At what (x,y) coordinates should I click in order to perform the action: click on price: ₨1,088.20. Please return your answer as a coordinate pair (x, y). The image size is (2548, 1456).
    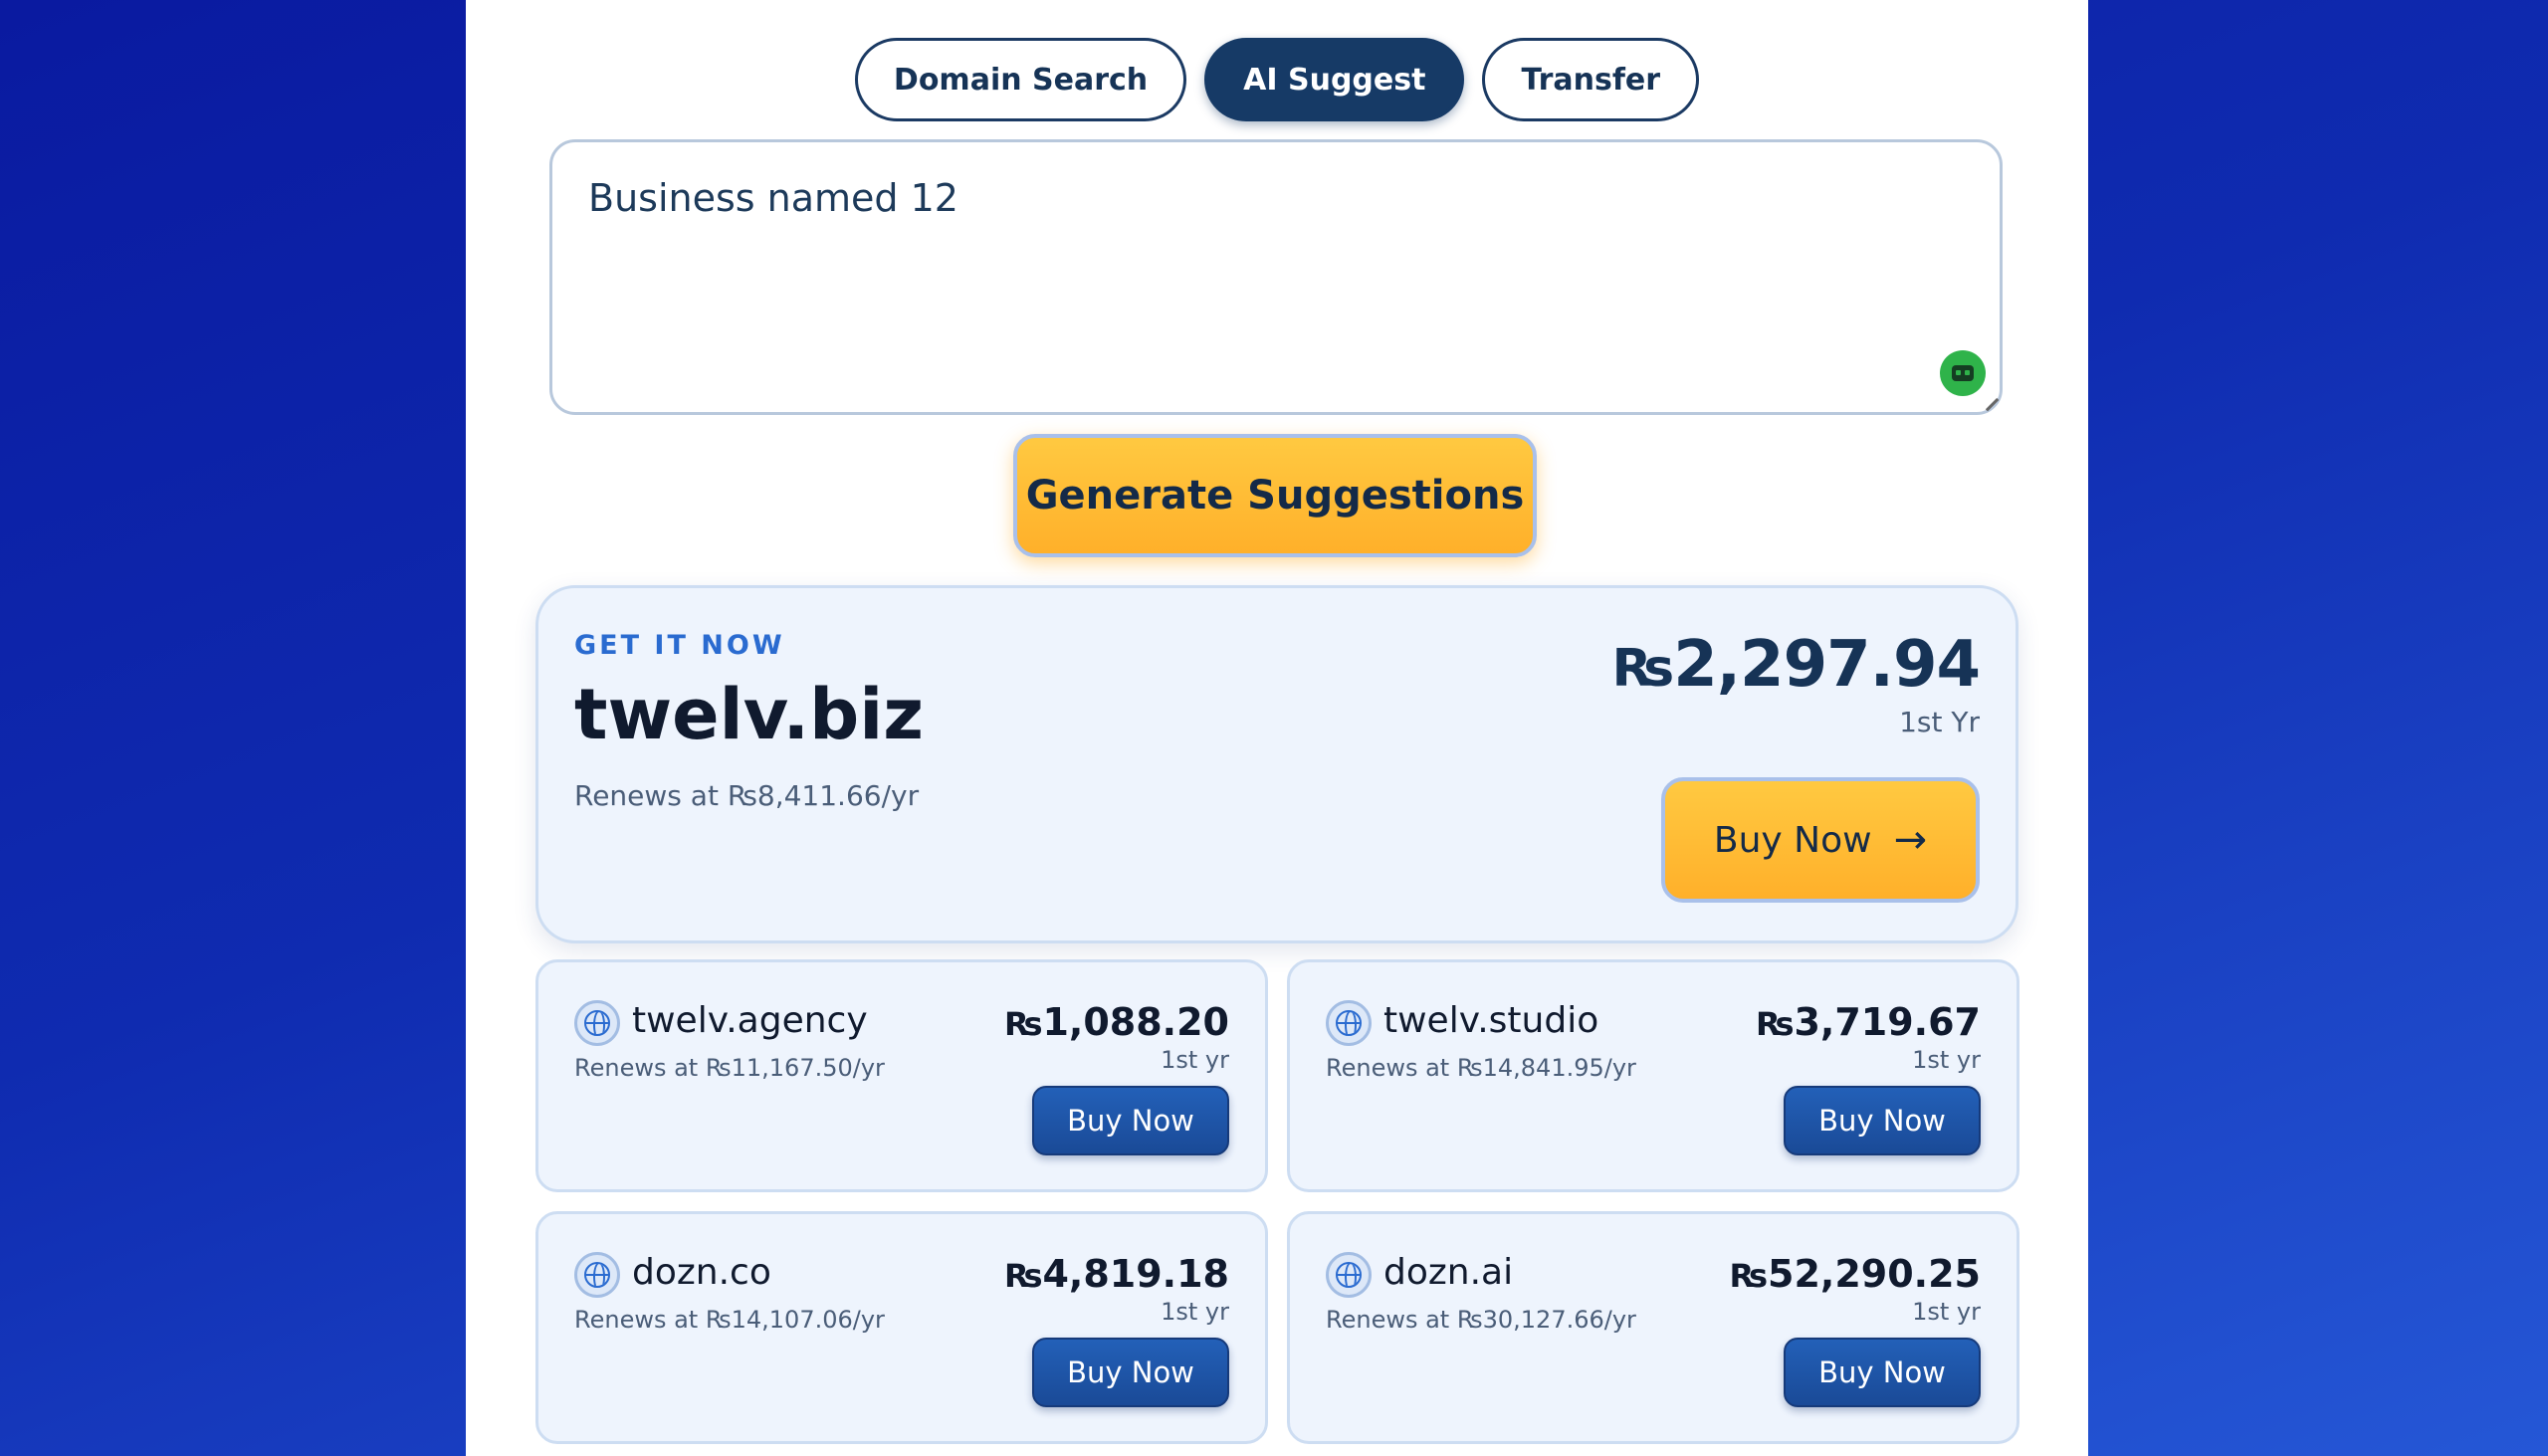
    Looking at the image, I should click on (1116, 1022).